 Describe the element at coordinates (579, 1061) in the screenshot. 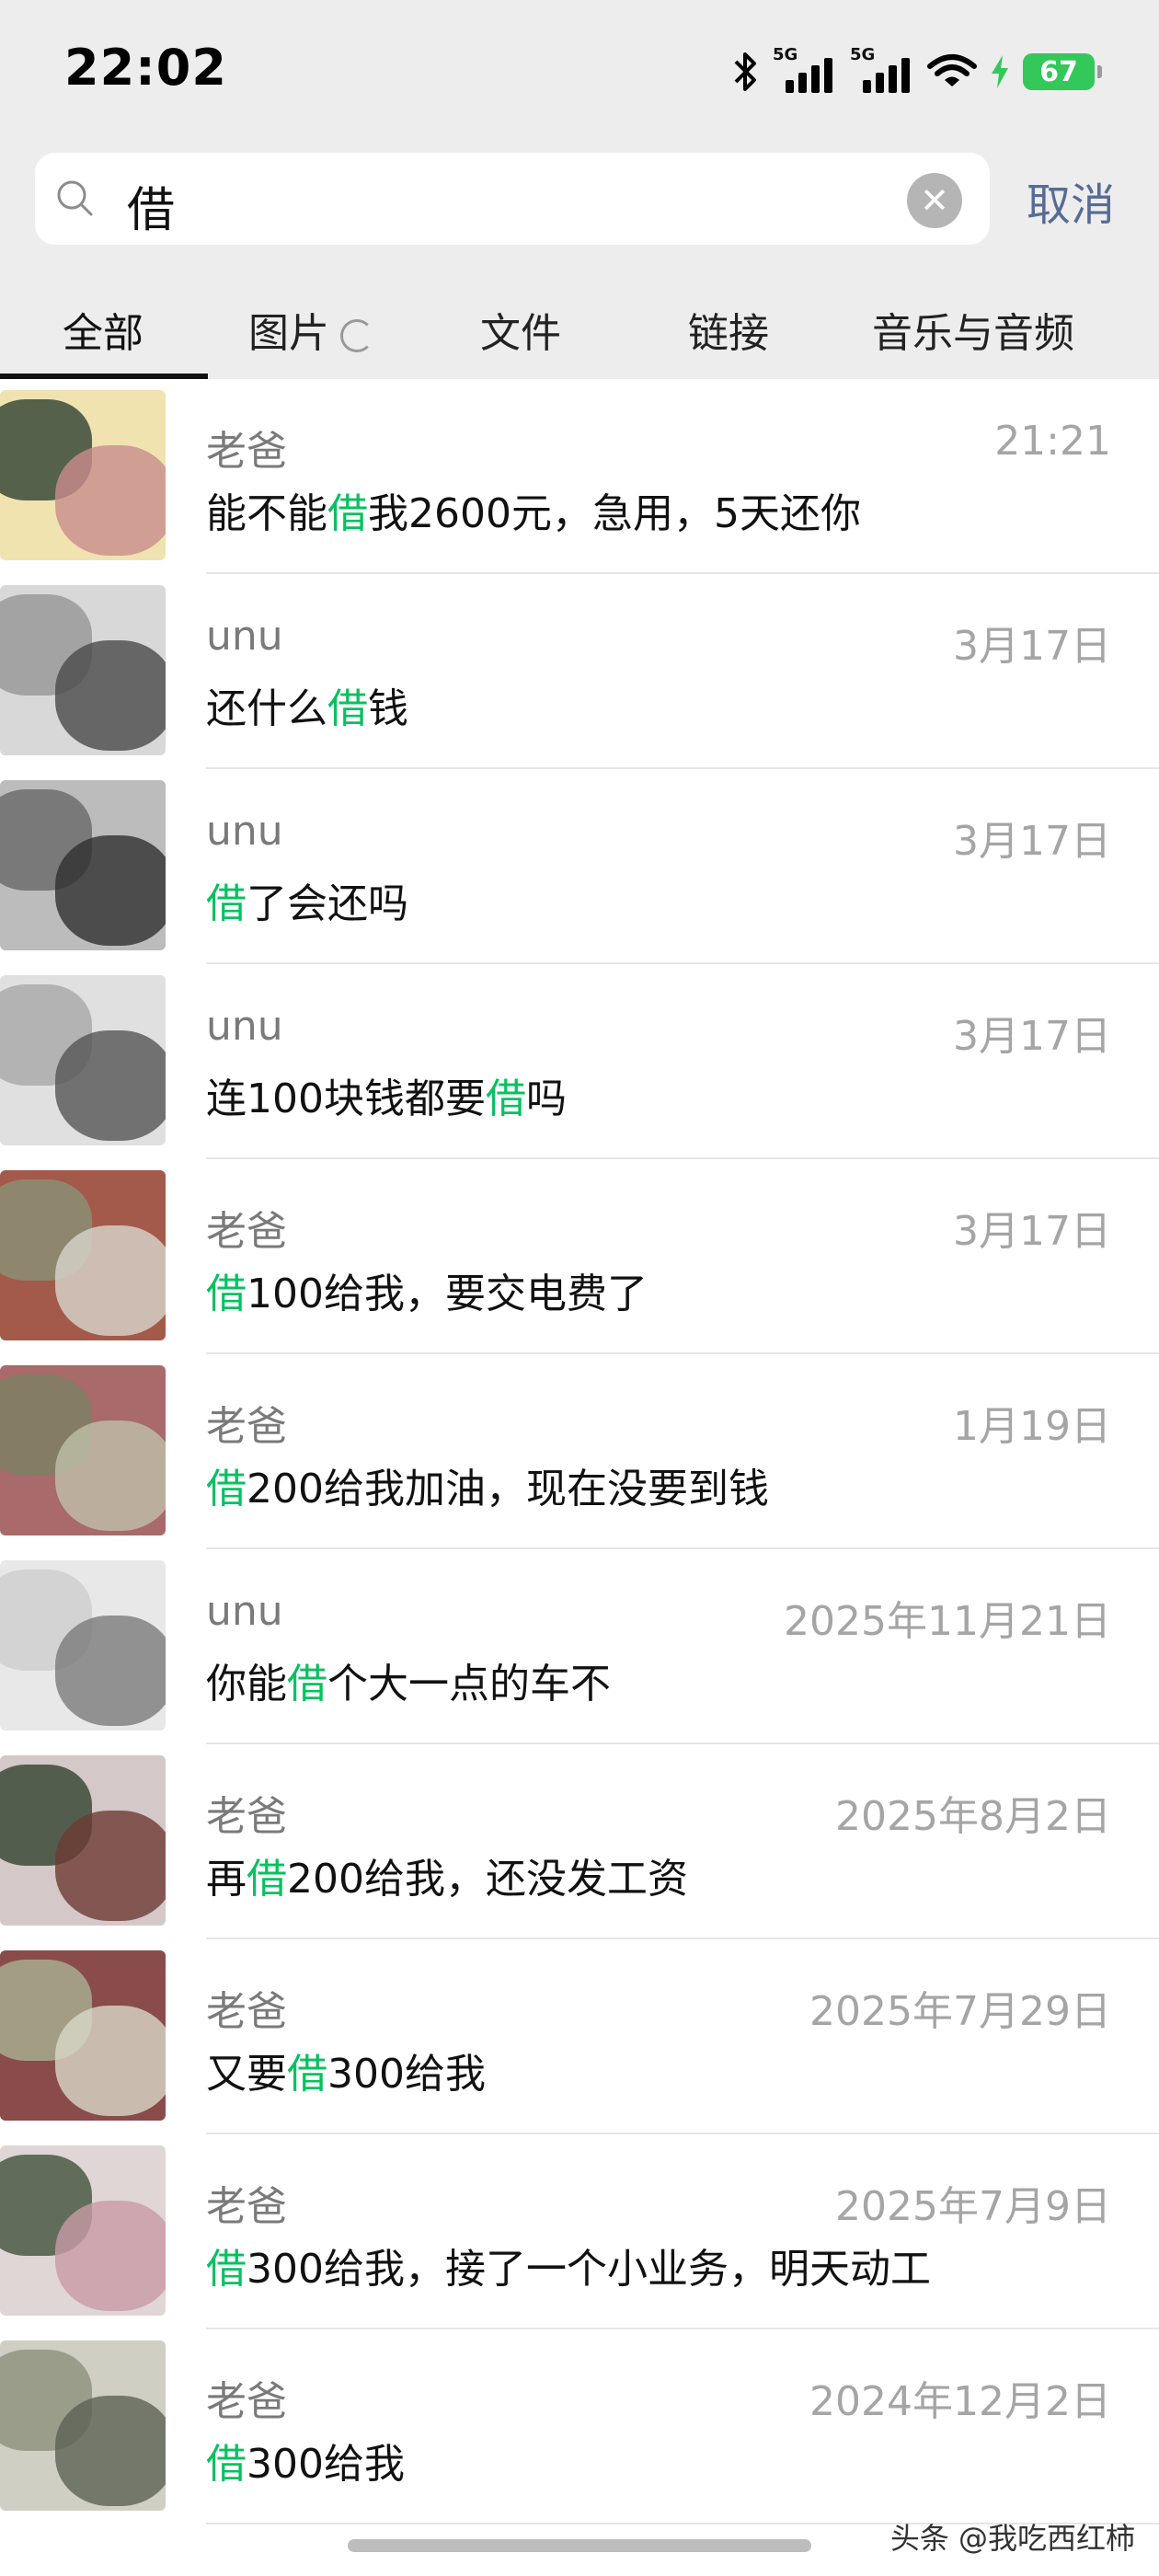

I see `list-item: unu 3月17日连100块钱都要借吗` at that location.